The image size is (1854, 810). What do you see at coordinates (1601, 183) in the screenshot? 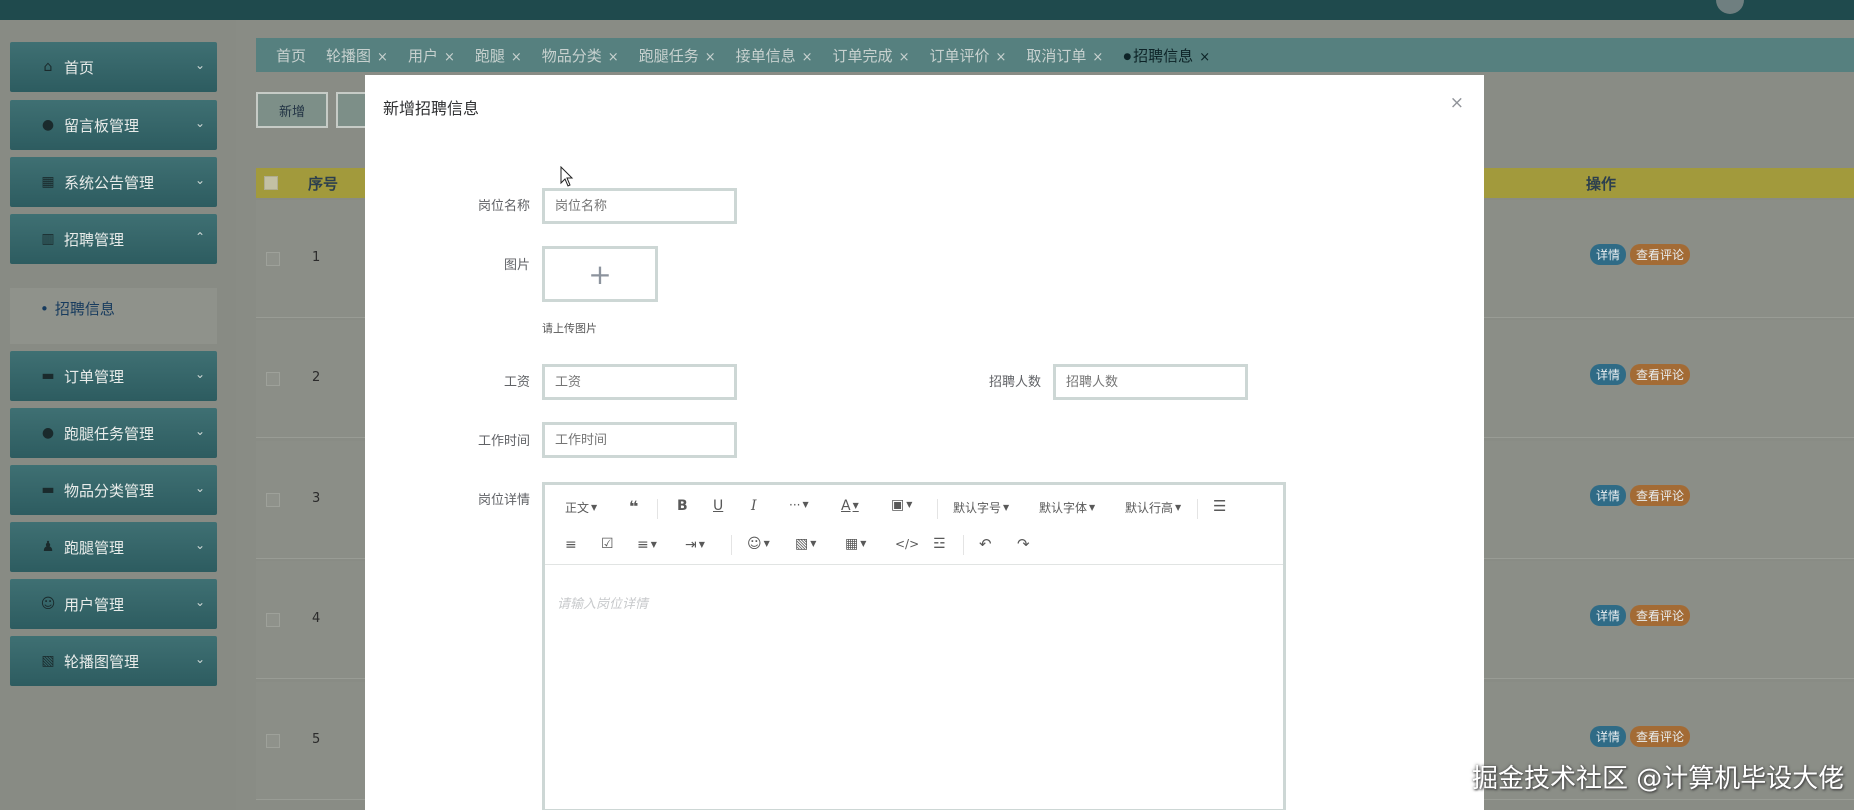
I see `column-operations: 操作` at bounding box center [1601, 183].